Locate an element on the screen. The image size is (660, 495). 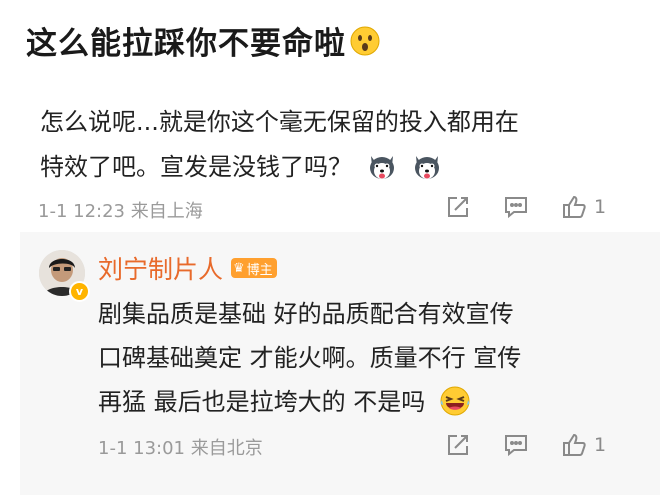
crown-icon: ♛ is located at coordinates (239, 268).